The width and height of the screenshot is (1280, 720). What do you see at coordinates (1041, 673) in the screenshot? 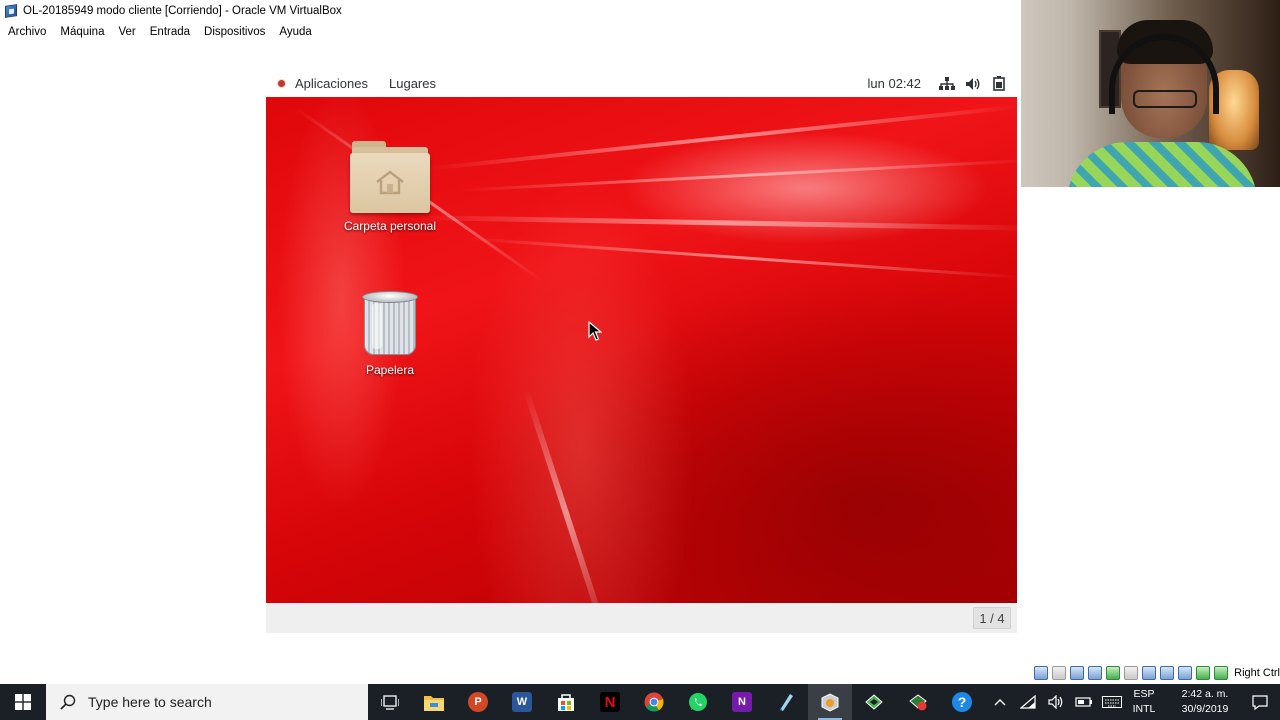
I see `hard-disk-icon` at bounding box center [1041, 673].